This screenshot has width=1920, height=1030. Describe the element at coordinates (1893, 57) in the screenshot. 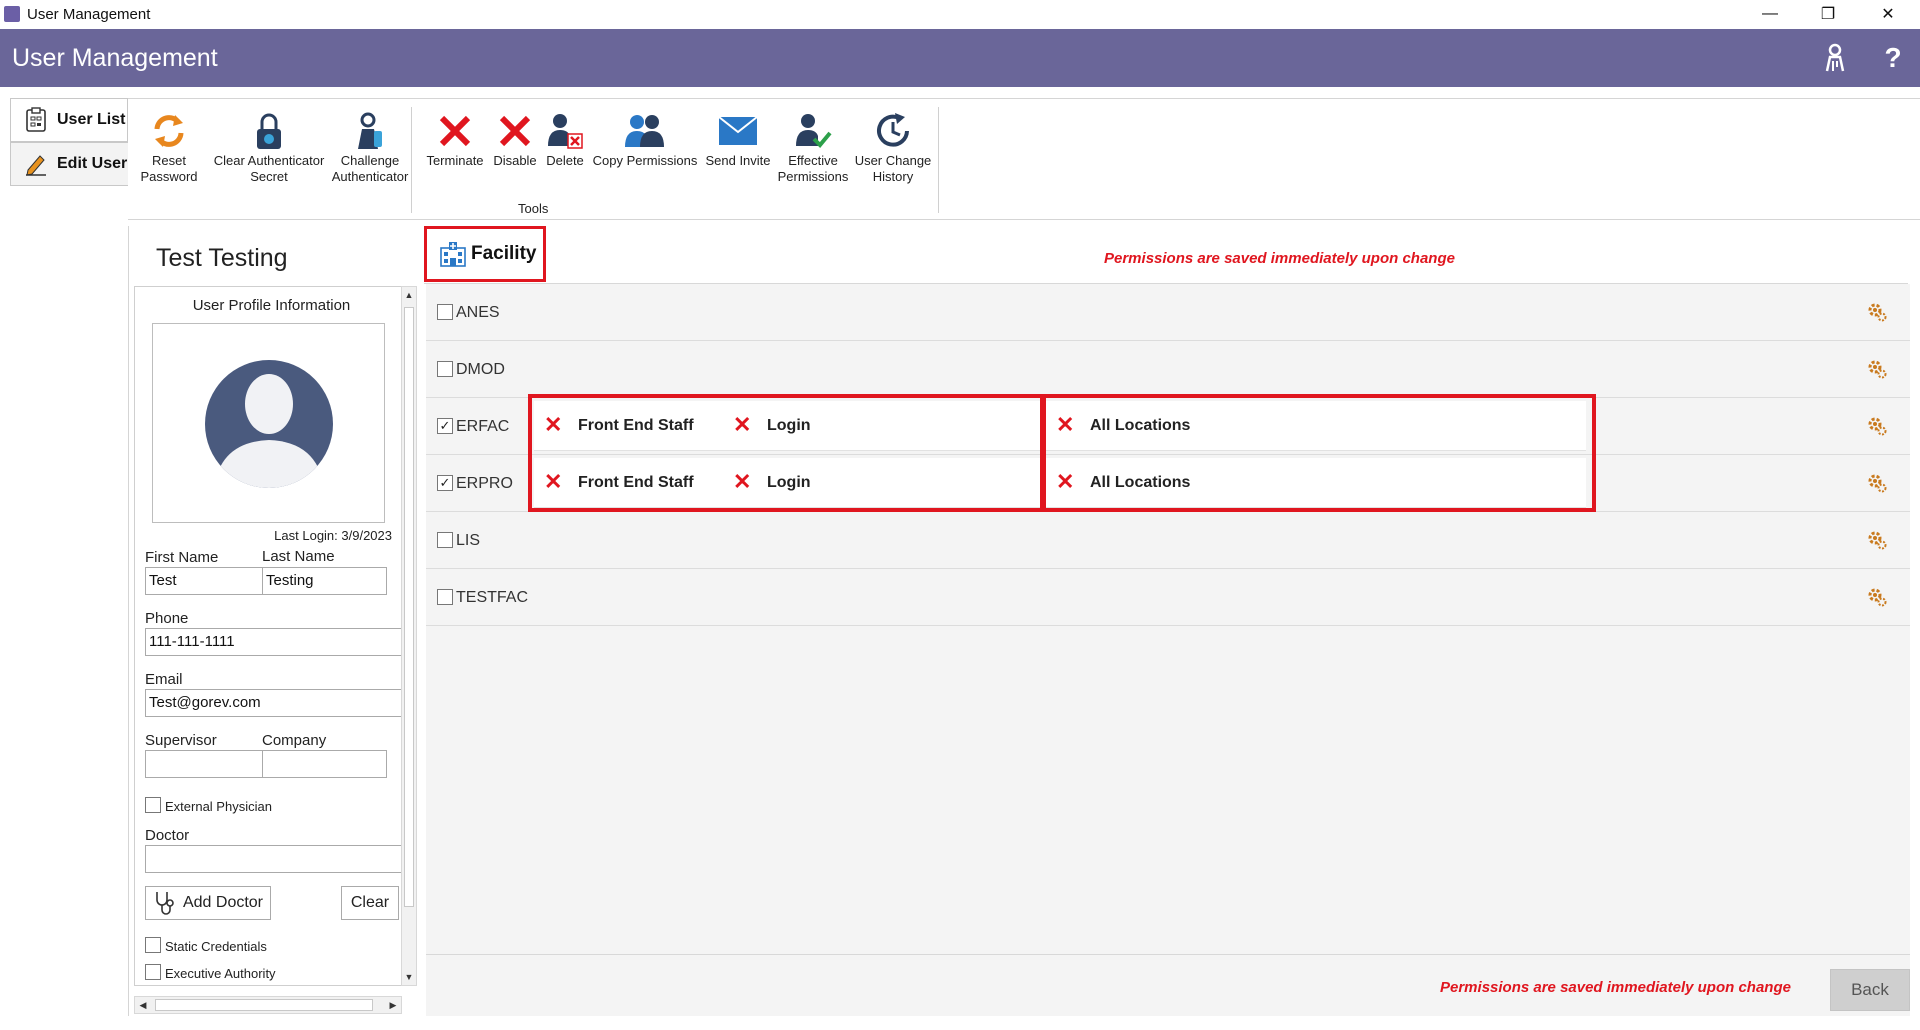

I see `help-icon: ?` at that location.